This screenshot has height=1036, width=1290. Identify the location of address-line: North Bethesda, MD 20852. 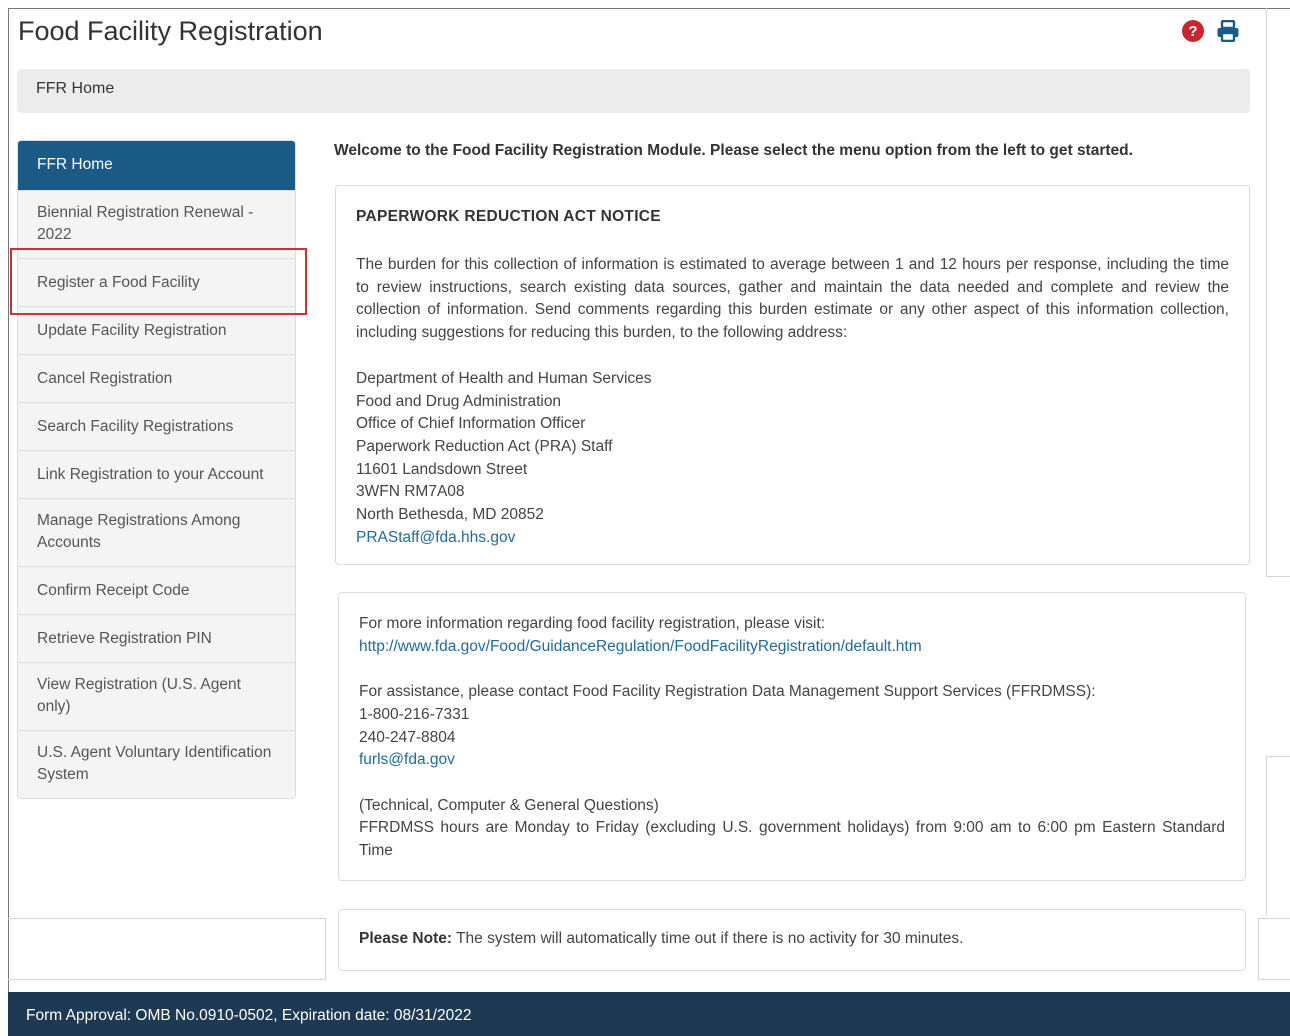
(450, 515).